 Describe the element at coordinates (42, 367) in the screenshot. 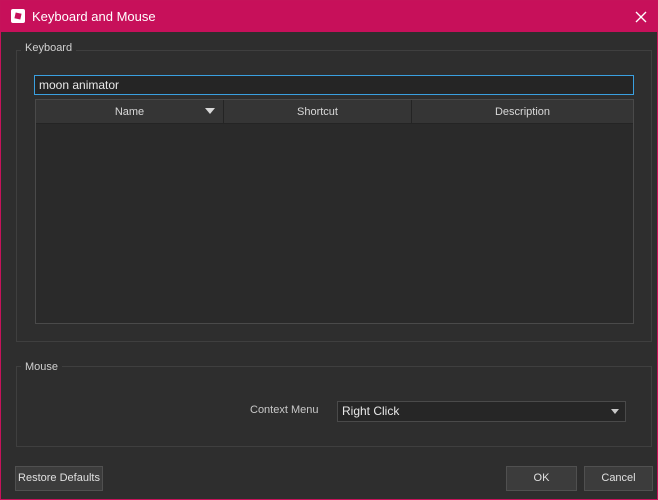

I see `mouse-group-label: Mouse` at that location.